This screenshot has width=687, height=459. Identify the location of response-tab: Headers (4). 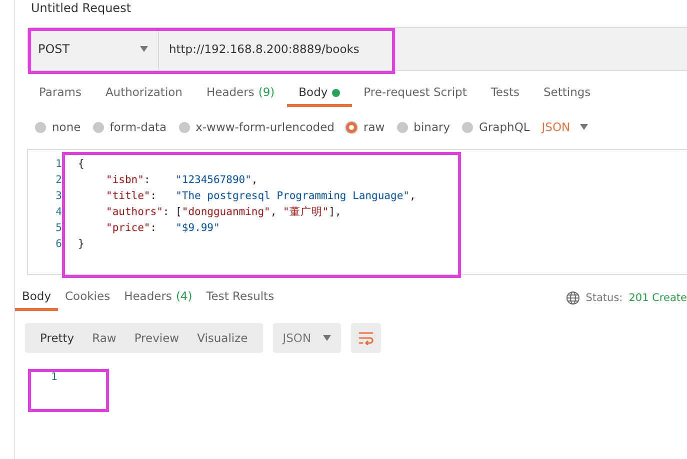
(158, 298).